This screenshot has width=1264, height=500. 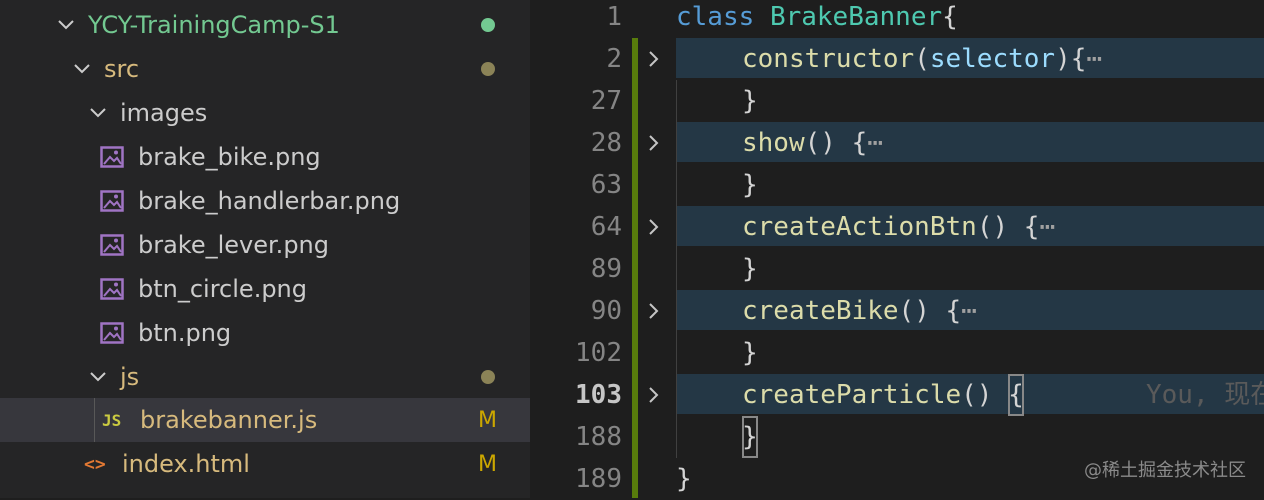 I want to click on javascript-file-icon: JS, so click(x=112, y=420).